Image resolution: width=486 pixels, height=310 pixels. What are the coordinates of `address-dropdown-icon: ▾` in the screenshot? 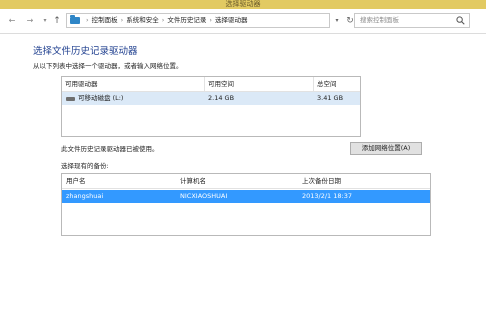 It's located at (337, 21).